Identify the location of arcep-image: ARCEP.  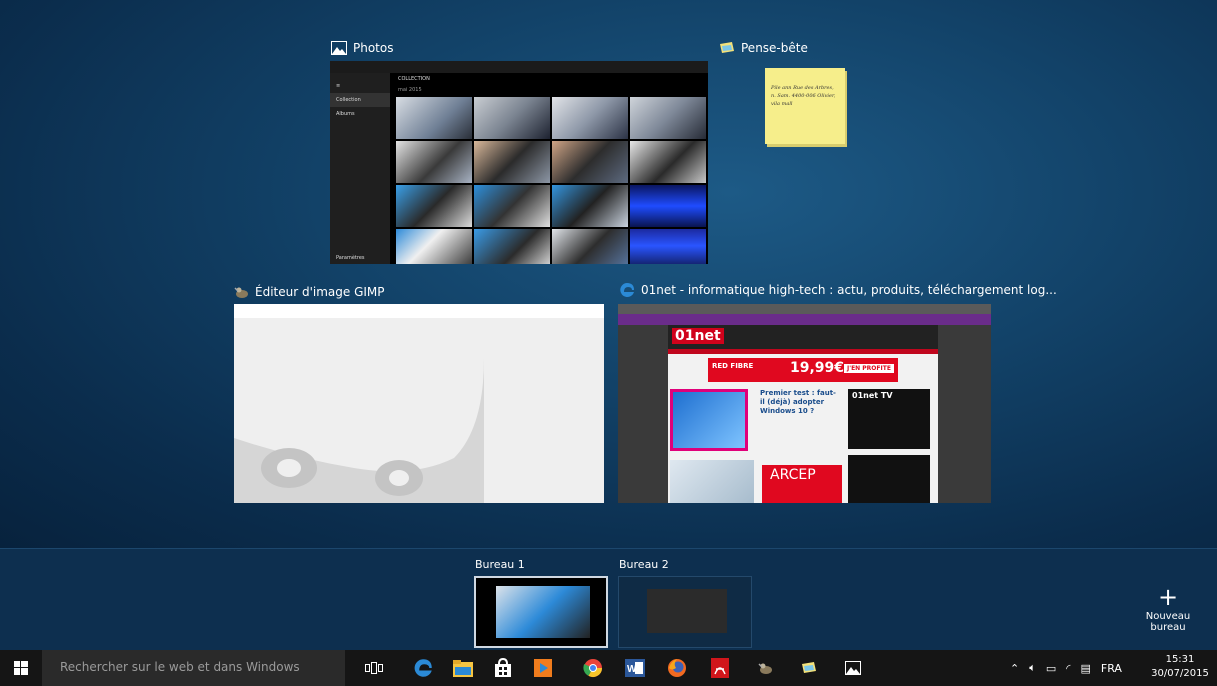
(802, 484).